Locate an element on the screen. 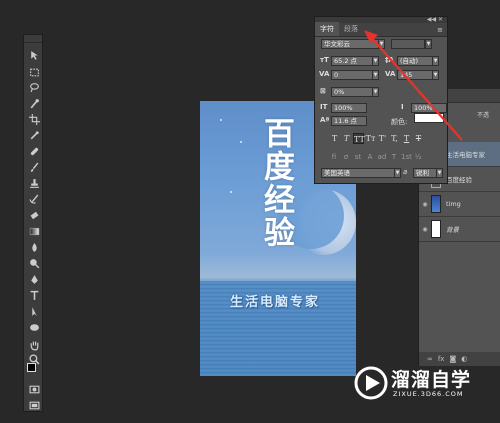 Image resolution: width=500 pixels, height=423 pixels. clone-stamp-tool-icon is located at coordinates (34, 183).